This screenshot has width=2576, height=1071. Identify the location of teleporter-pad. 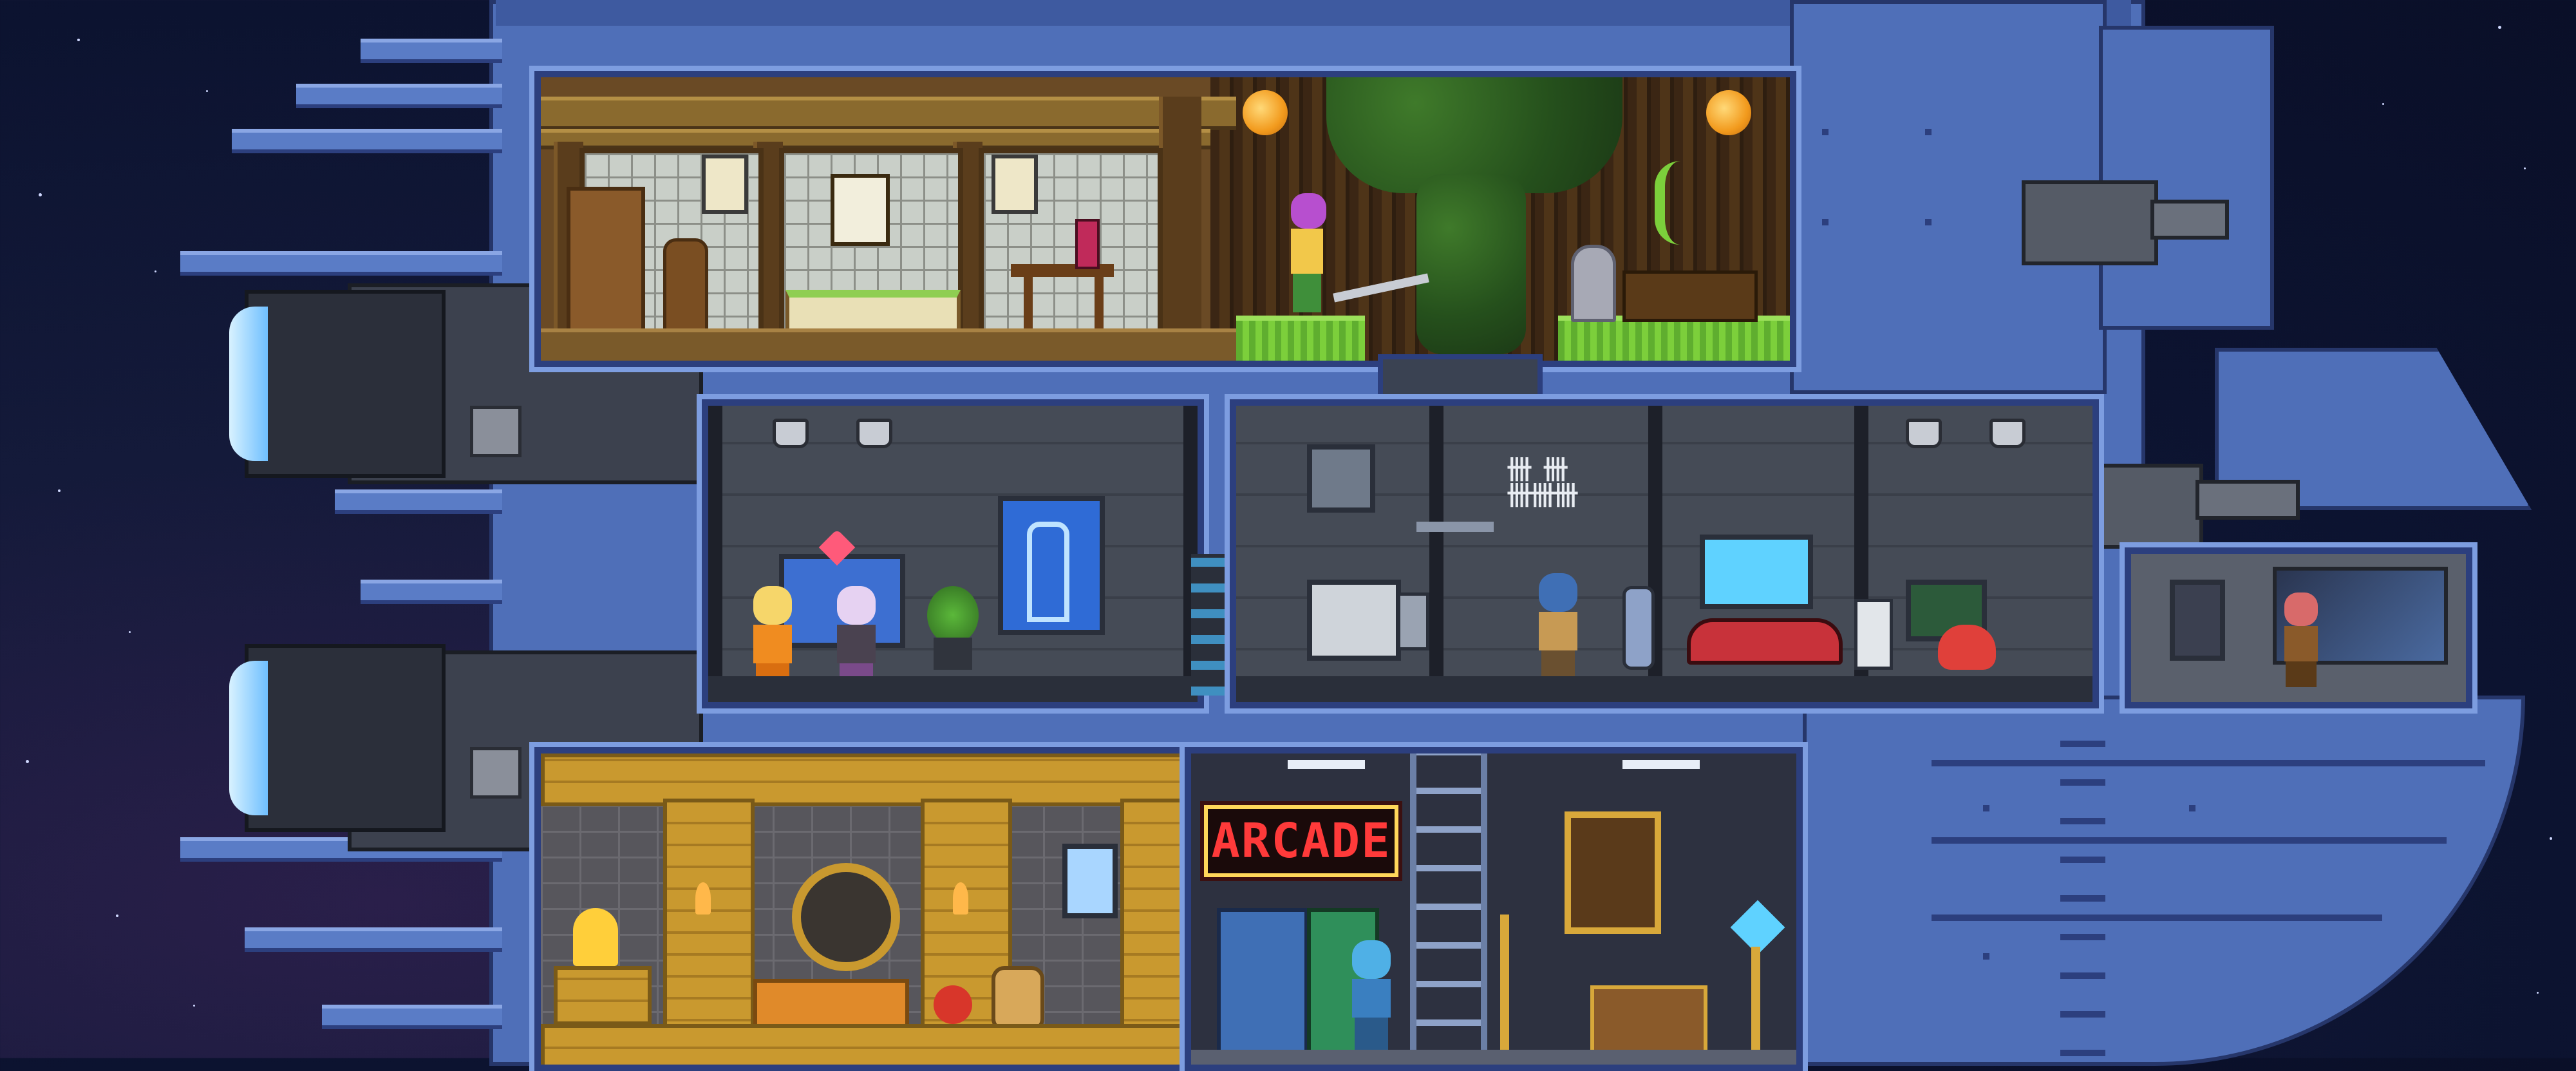
(1765, 641).